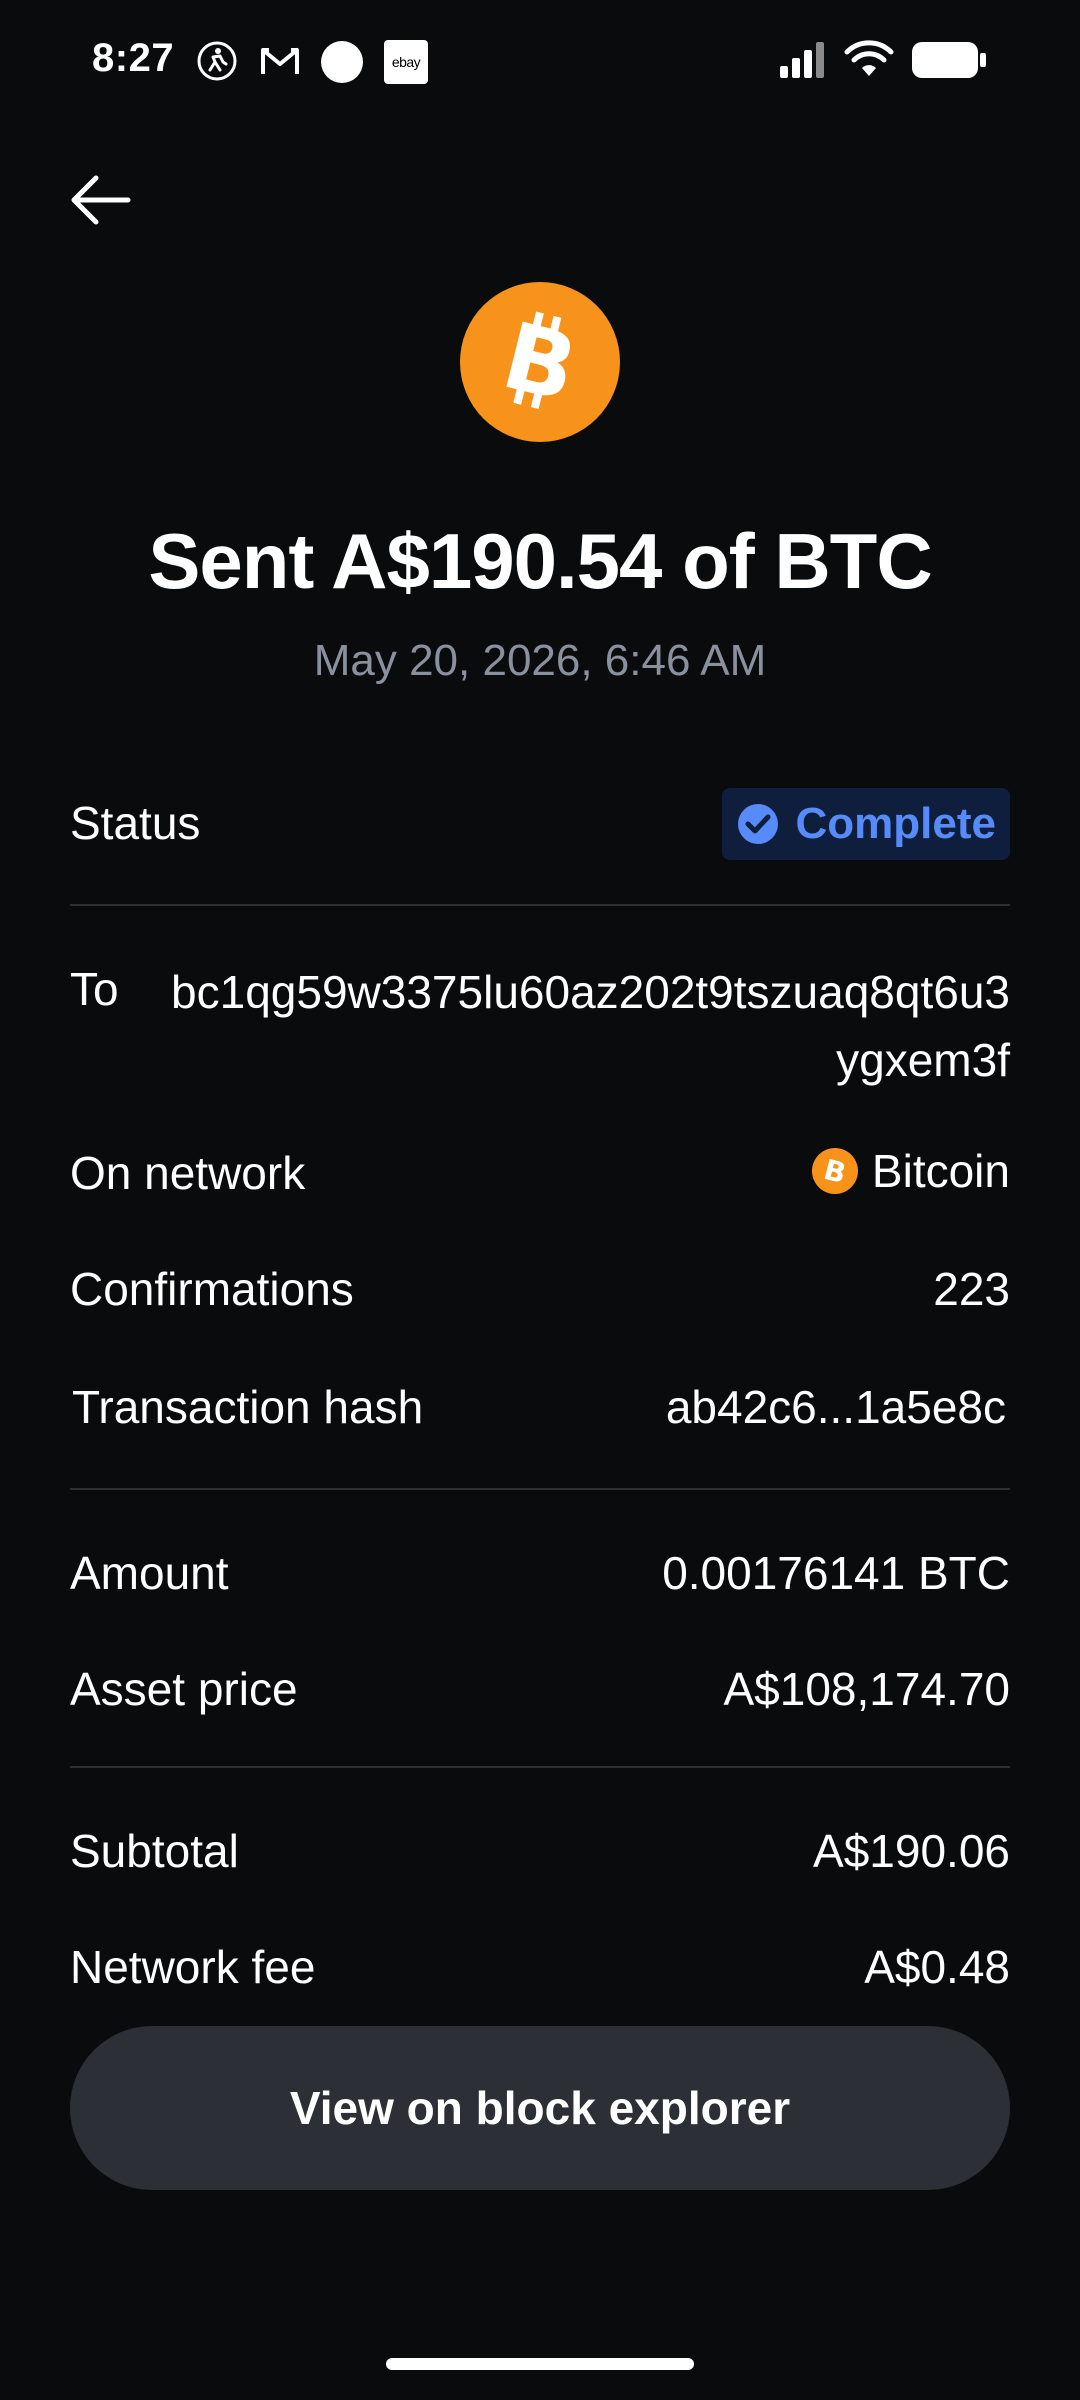  What do you see at coordinates (971, 1289) in the screenshot?
I see `confirmations-value: 223` at bounding box center [971, 1289].